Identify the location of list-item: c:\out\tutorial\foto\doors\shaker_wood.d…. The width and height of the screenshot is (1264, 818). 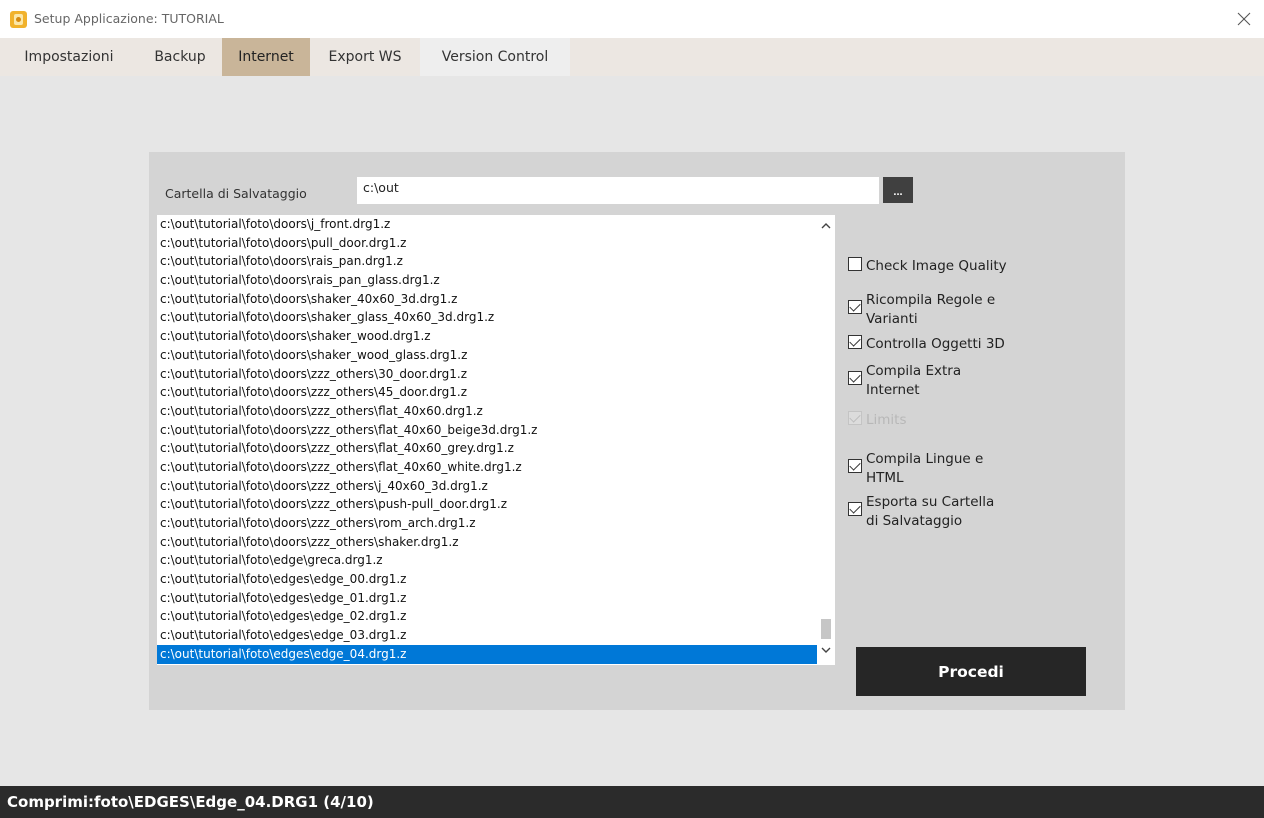
(487, 336).